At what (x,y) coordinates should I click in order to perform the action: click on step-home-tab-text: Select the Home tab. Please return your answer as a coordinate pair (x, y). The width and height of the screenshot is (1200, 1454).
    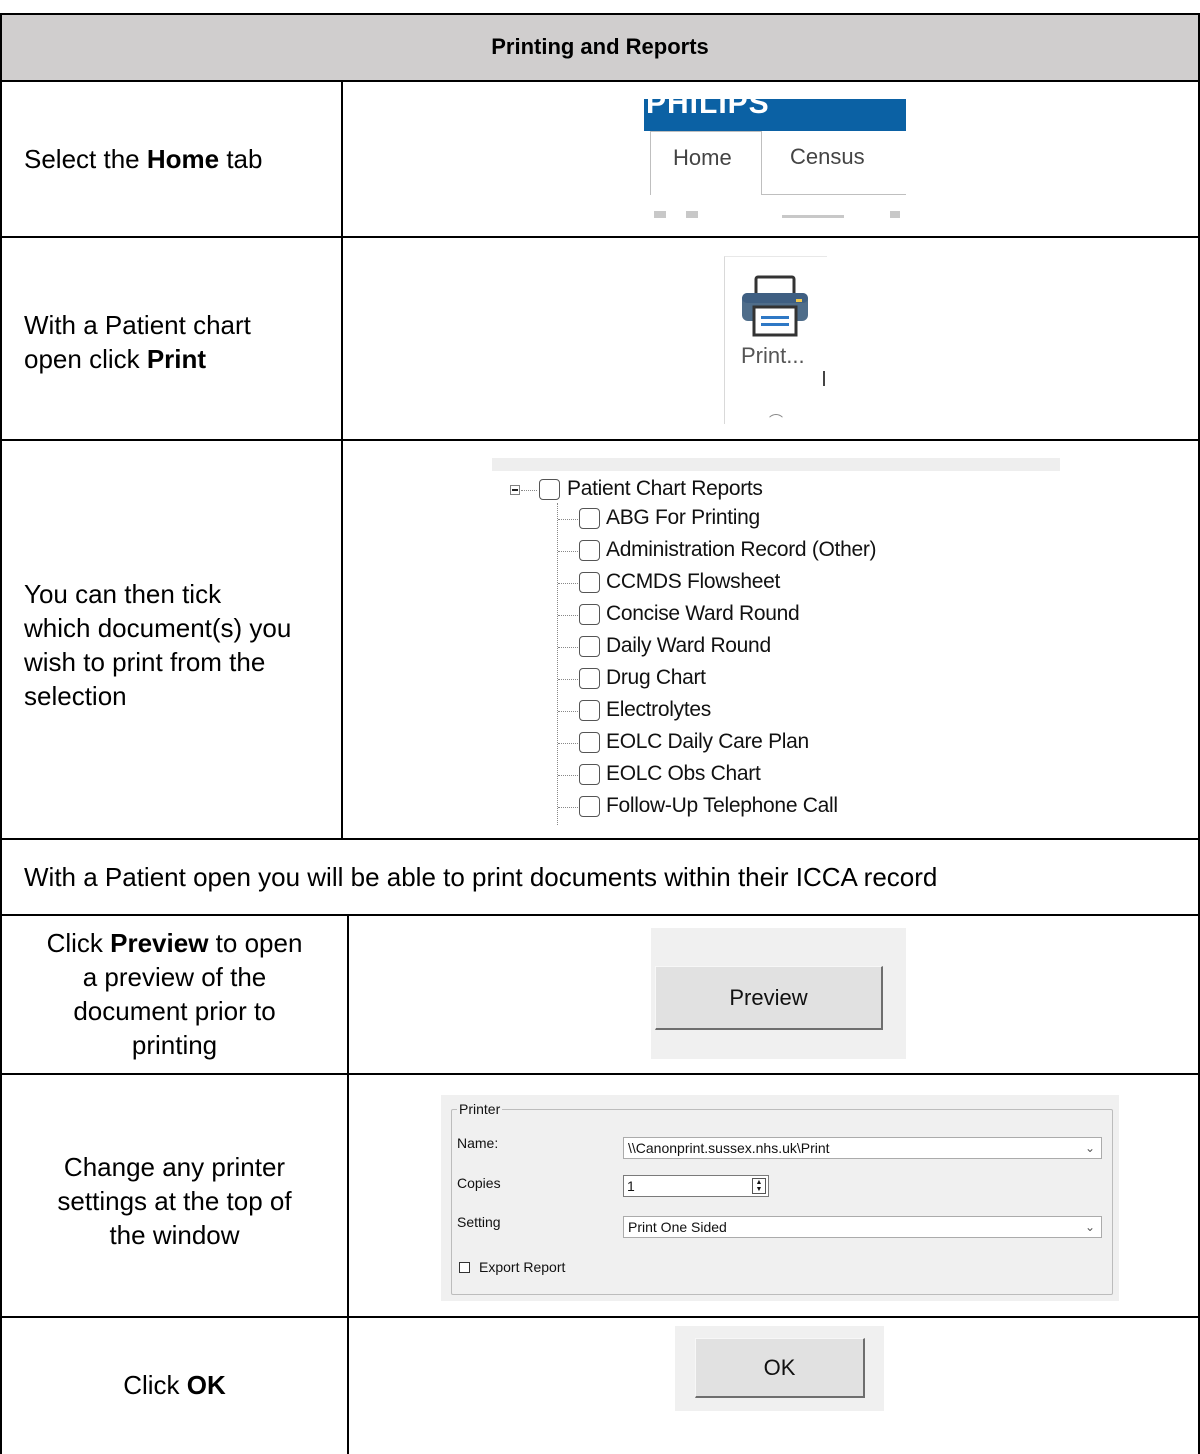
    Looking at the image, I should click on (143, 159).